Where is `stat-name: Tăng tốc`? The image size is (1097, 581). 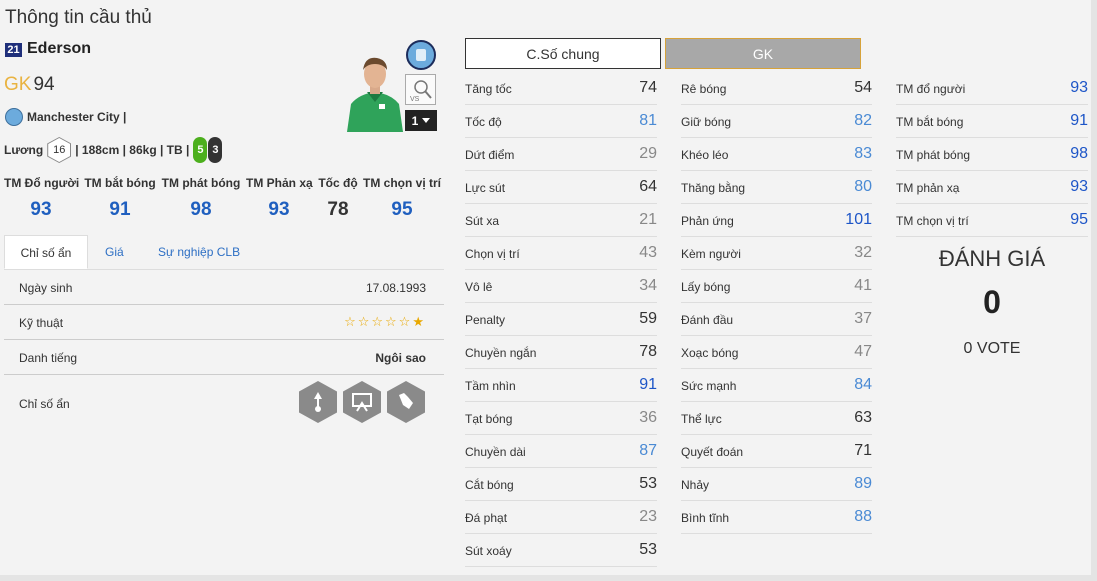 stat-name: Tăng tốc is located at coordinates (488, 89).